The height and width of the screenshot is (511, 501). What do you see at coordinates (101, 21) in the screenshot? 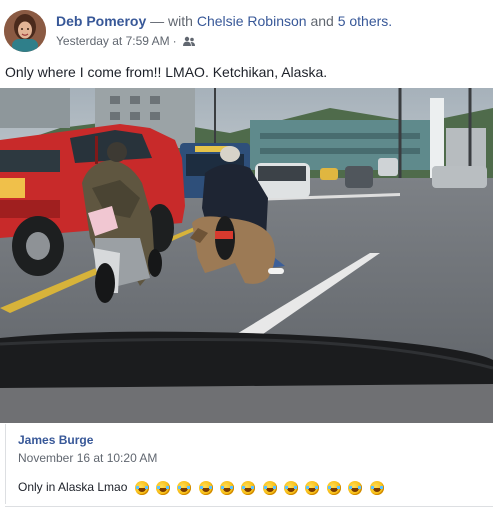
I see `author-name: Deb Pomeroy` at bounding box center [101, 21].